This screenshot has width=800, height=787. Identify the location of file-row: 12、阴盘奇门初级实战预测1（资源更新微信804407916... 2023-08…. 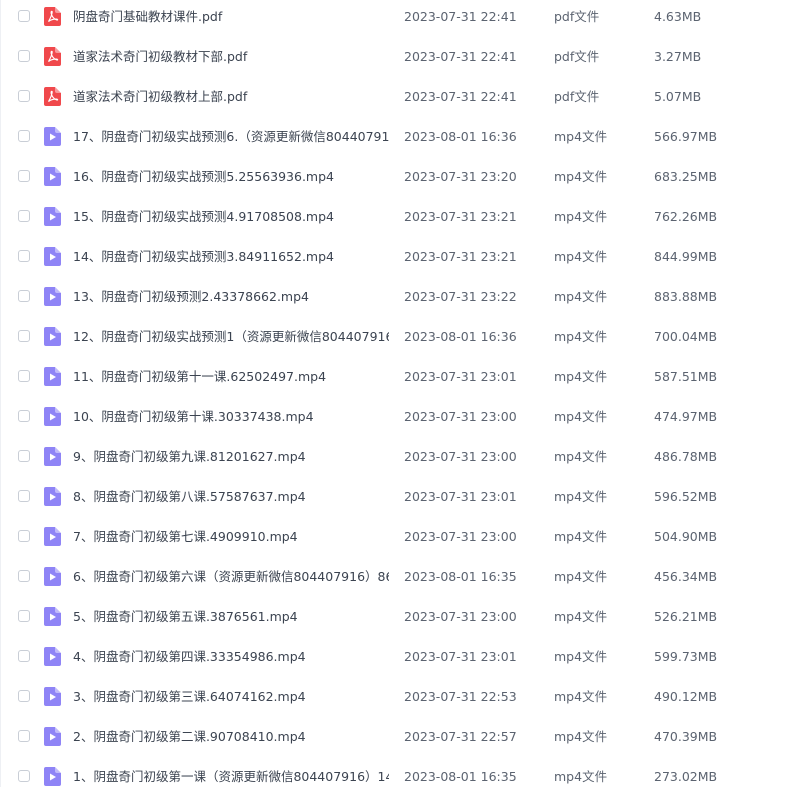
(400, 337).